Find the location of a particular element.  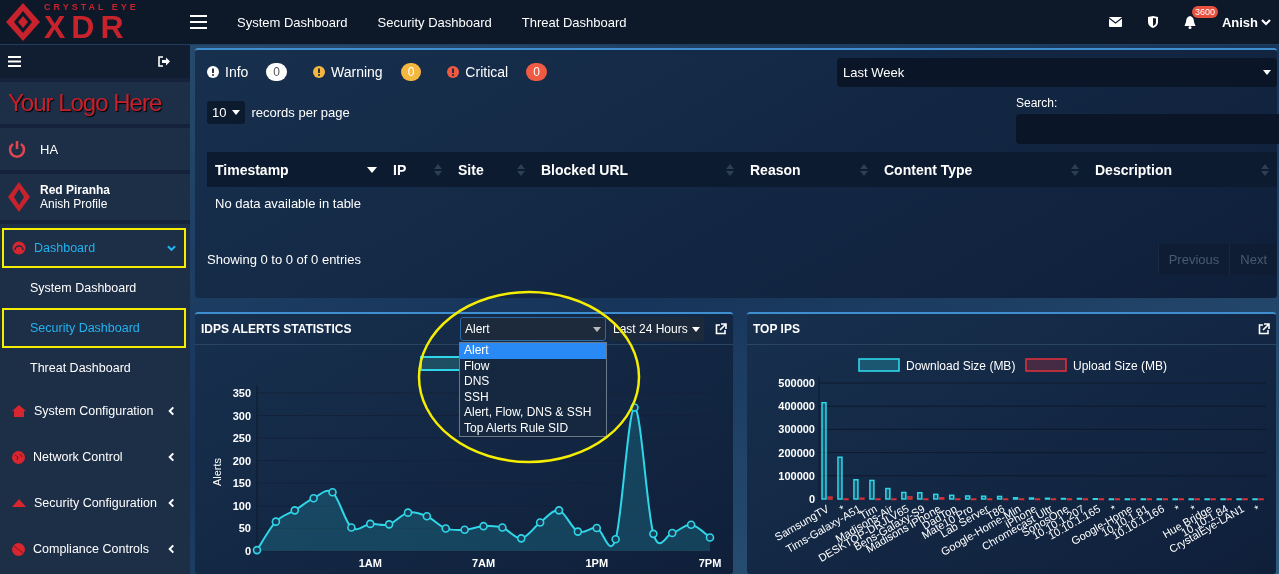

sign-out-icon is located at coordinates (164, 61).